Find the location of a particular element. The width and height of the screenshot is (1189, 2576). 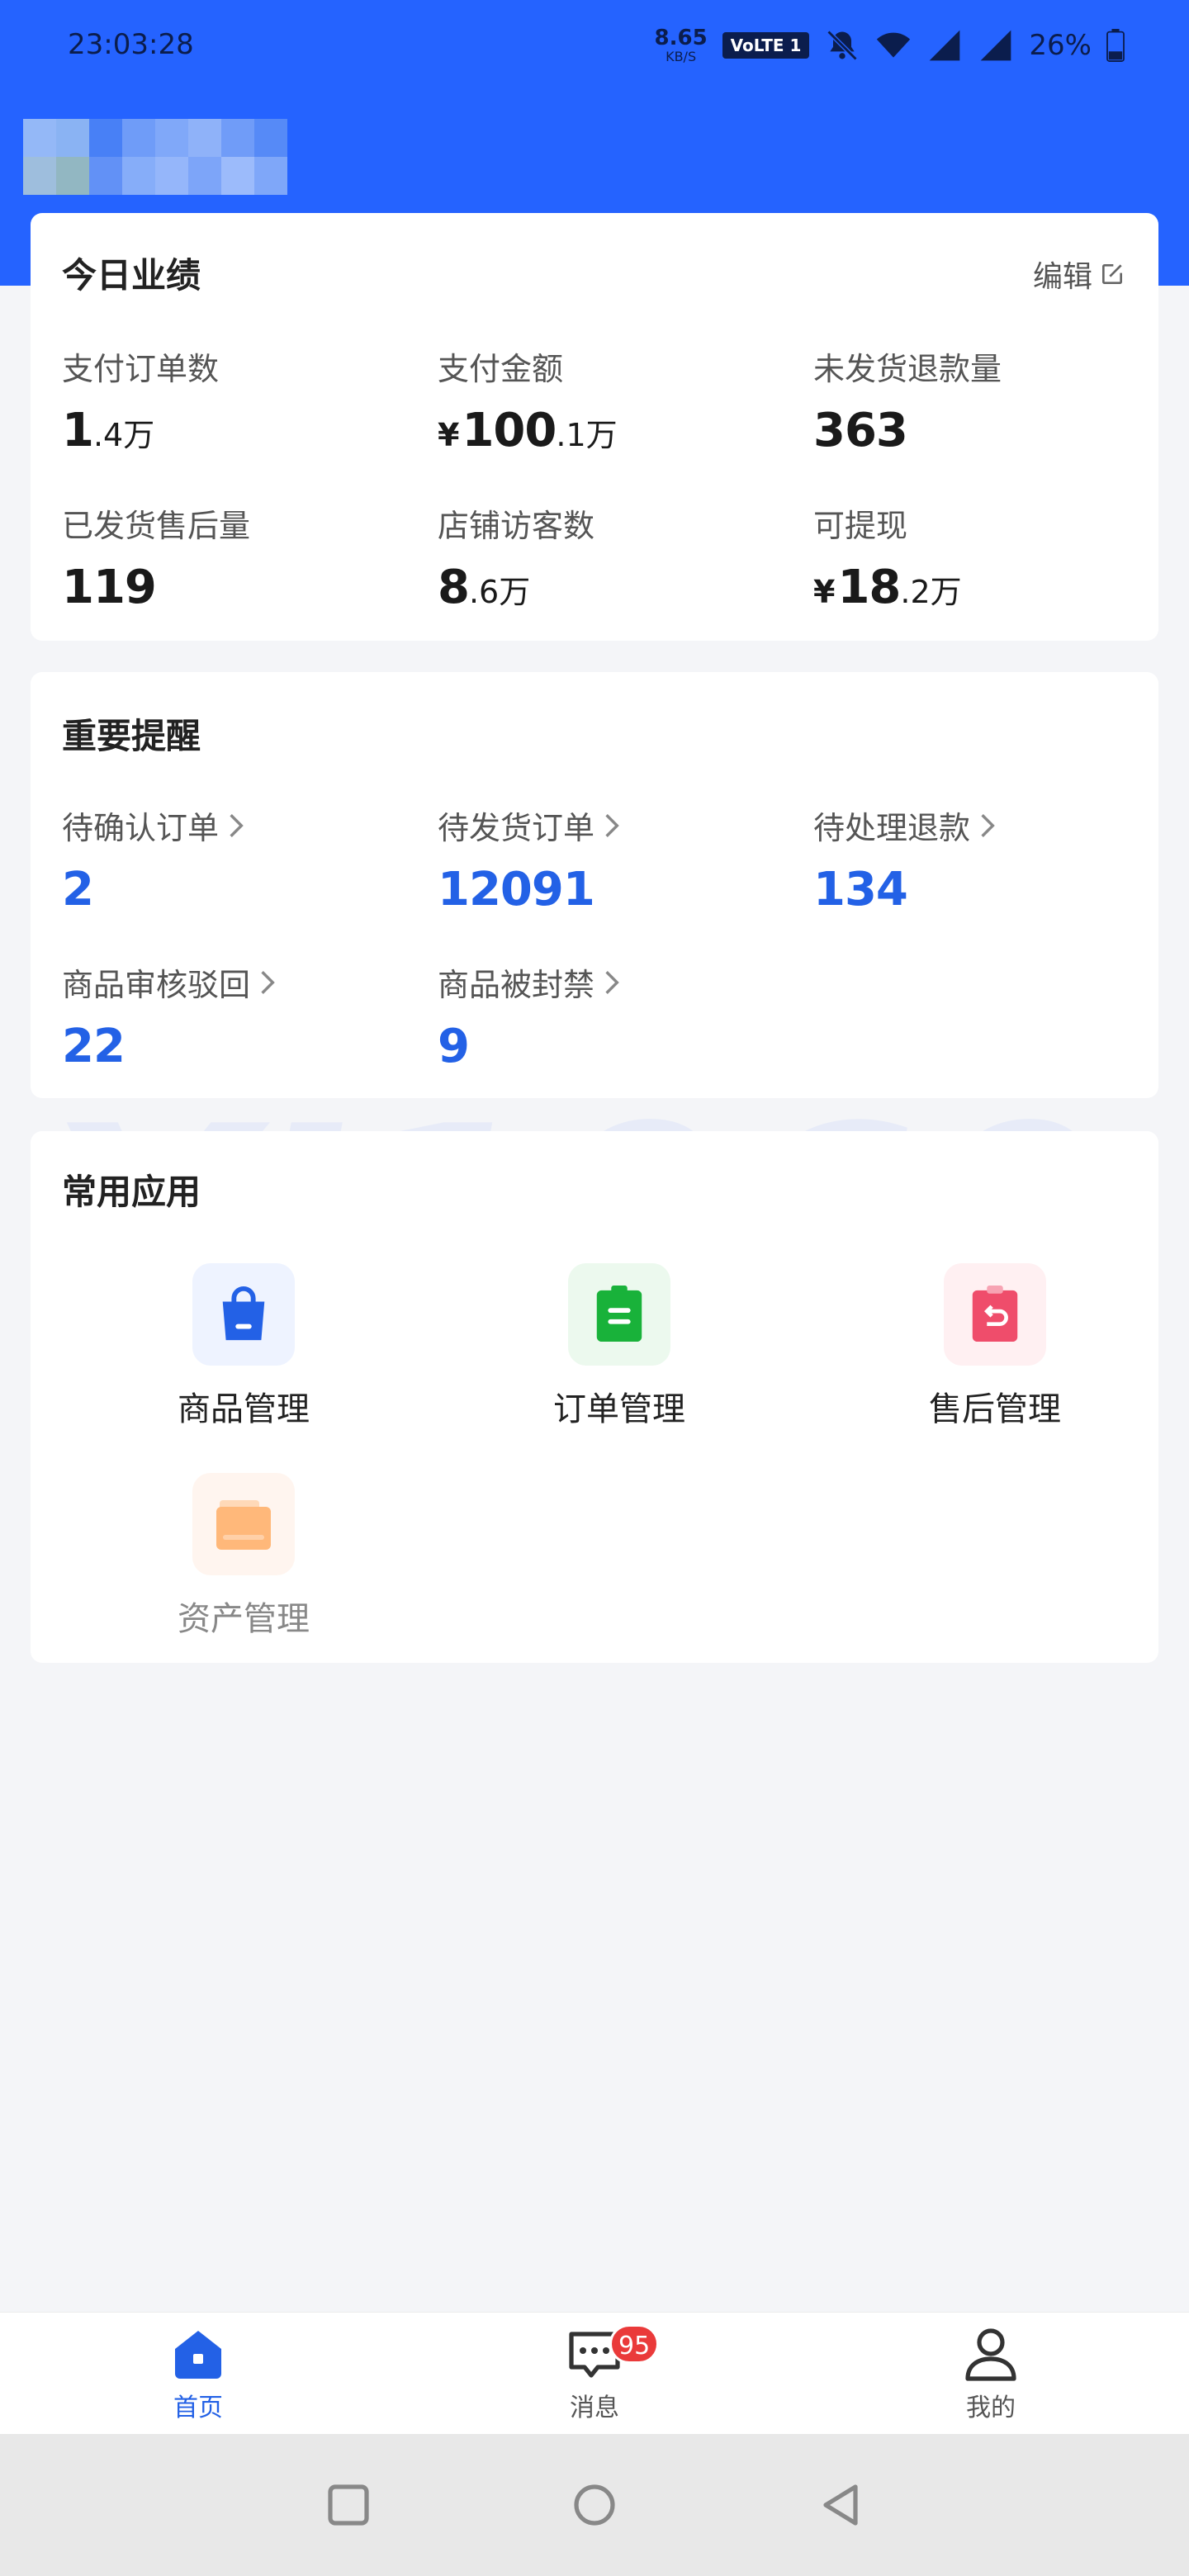

tab-profile: 我的 is located at coordinates (991, 2373).